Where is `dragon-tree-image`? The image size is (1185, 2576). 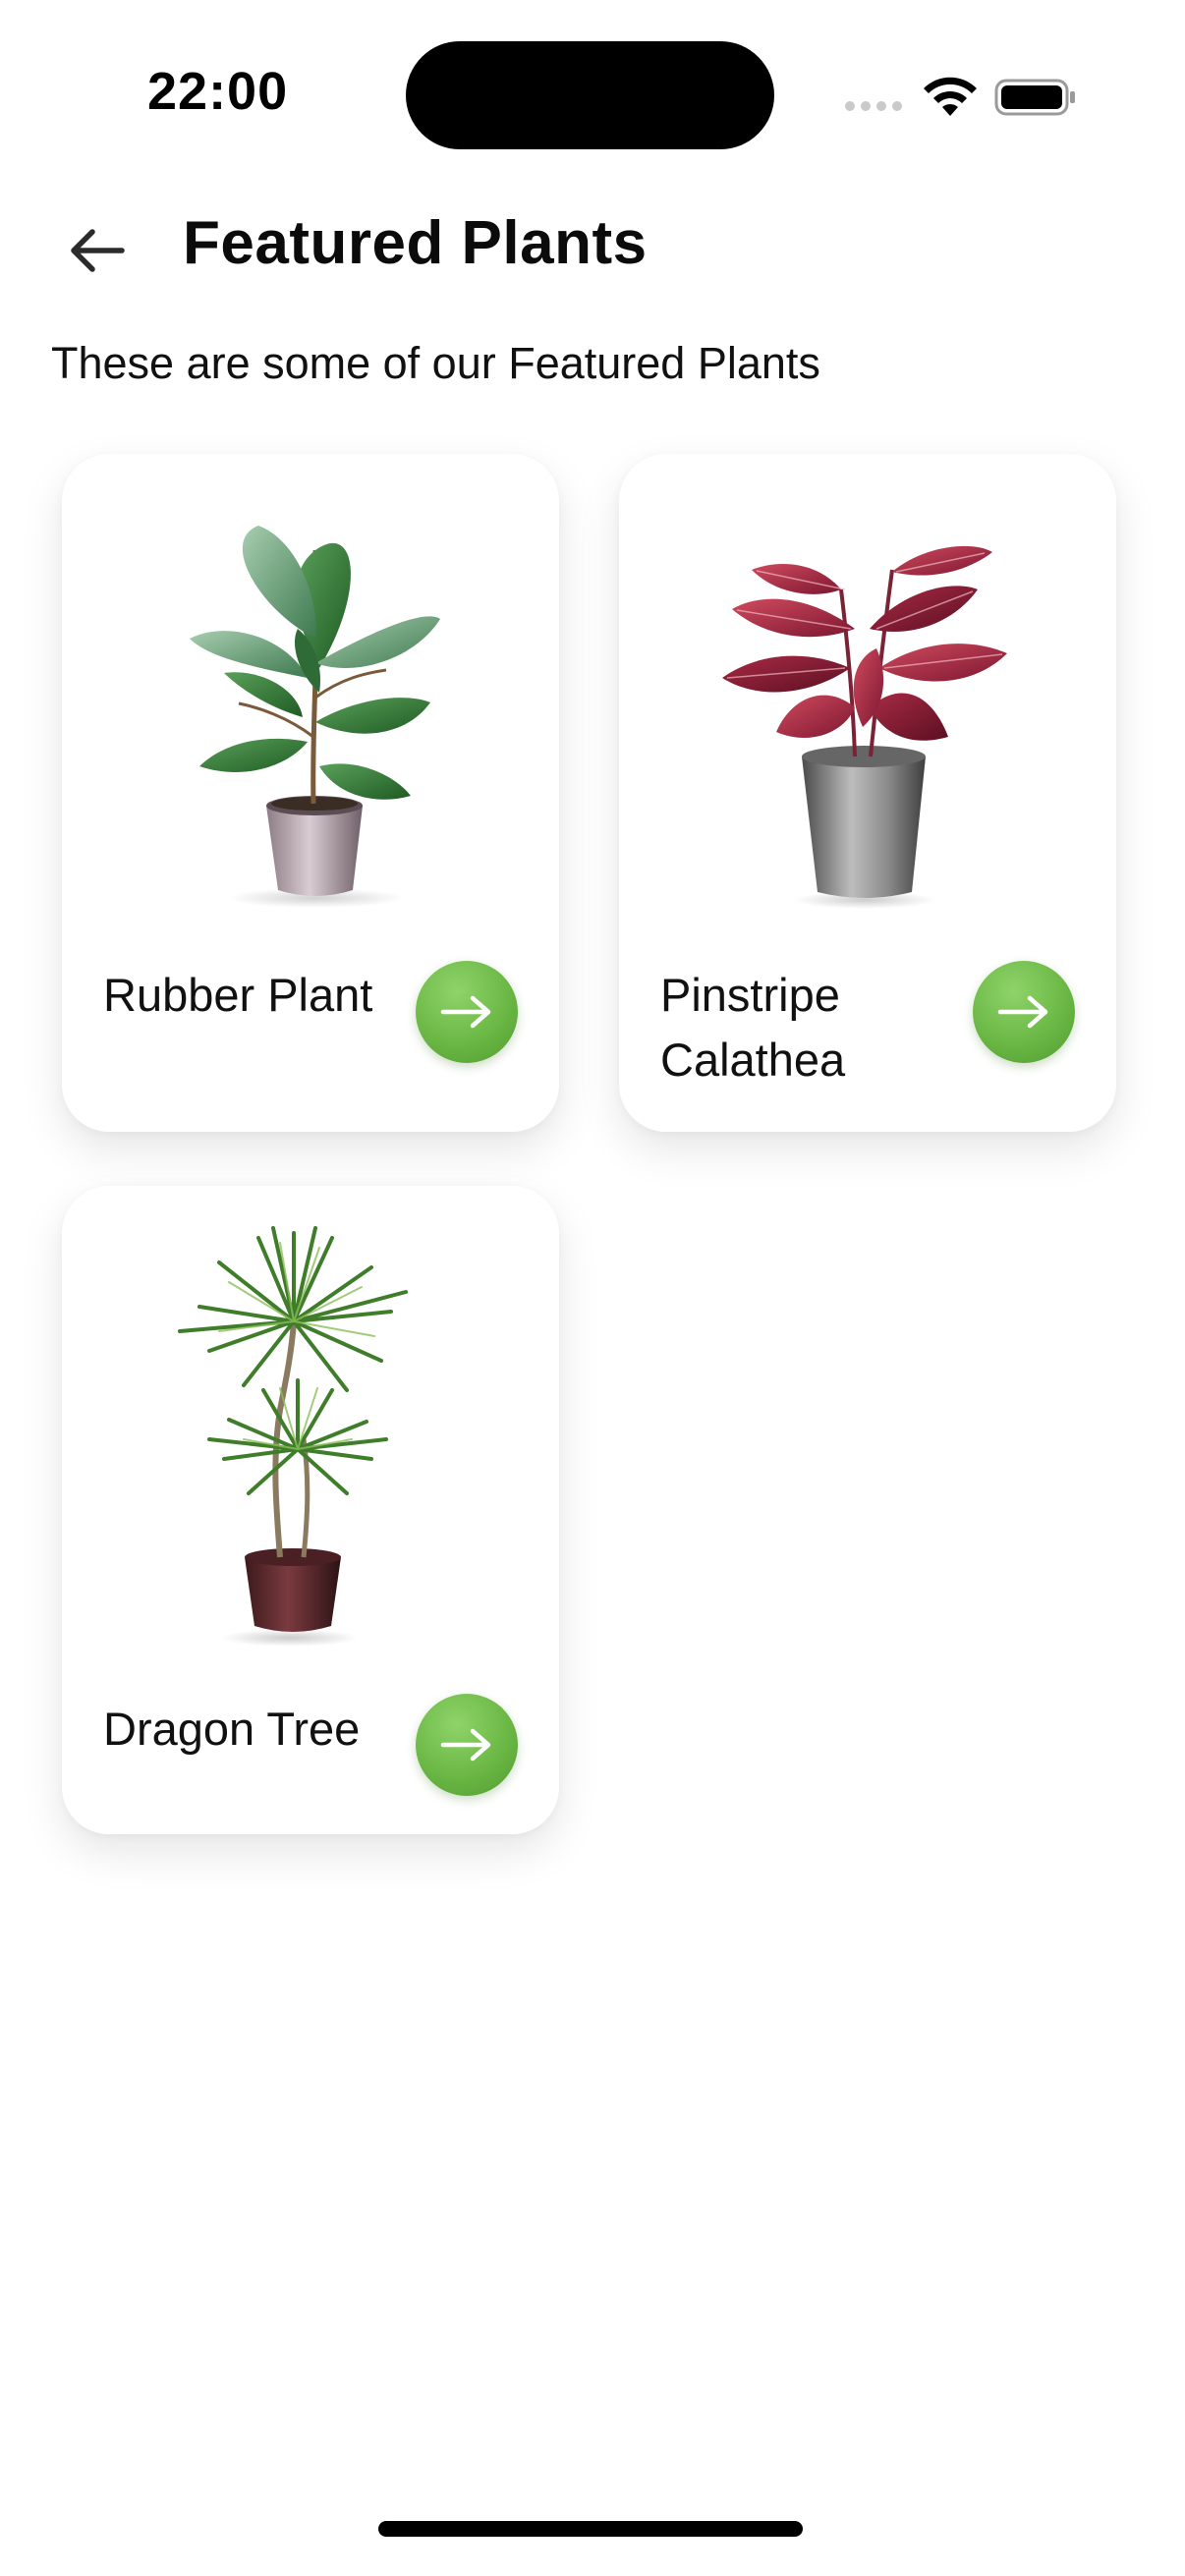
dragon-tree-image is located at coordinates (293, 1436).